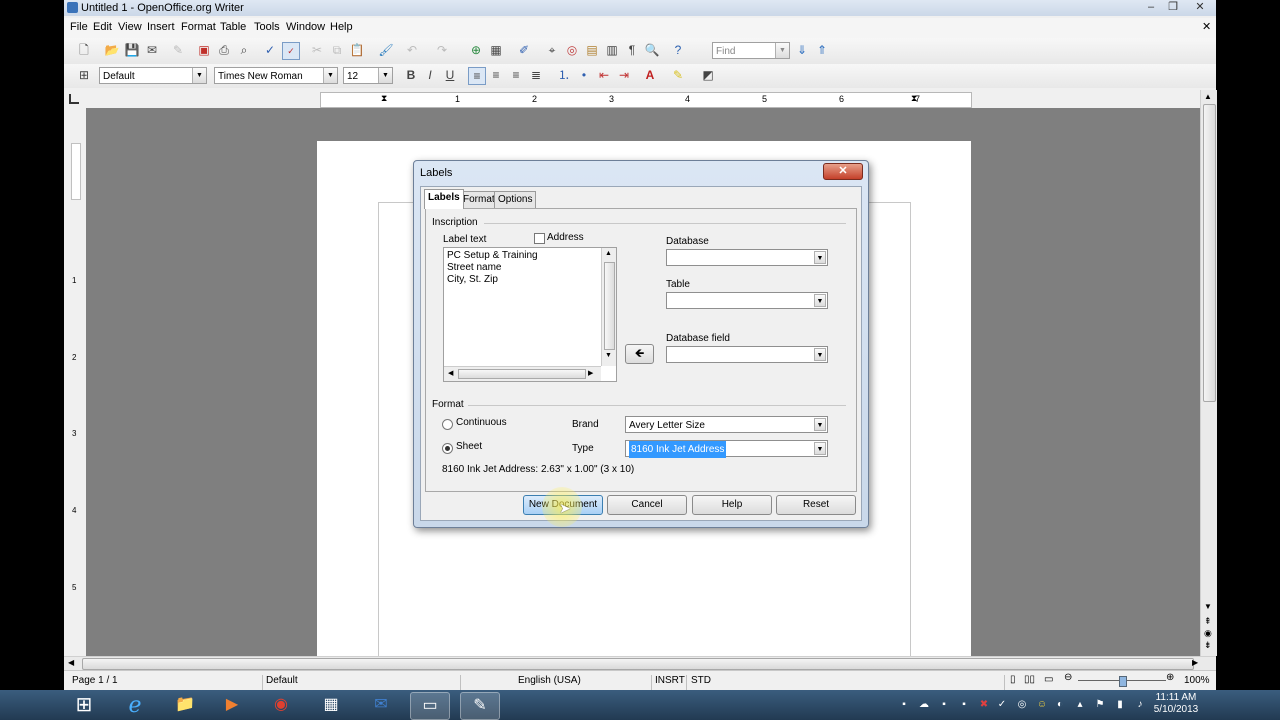  Describe the element at coordinates (924, 705) in the screenshot. I see `cloud-icon: ☁` at that location.